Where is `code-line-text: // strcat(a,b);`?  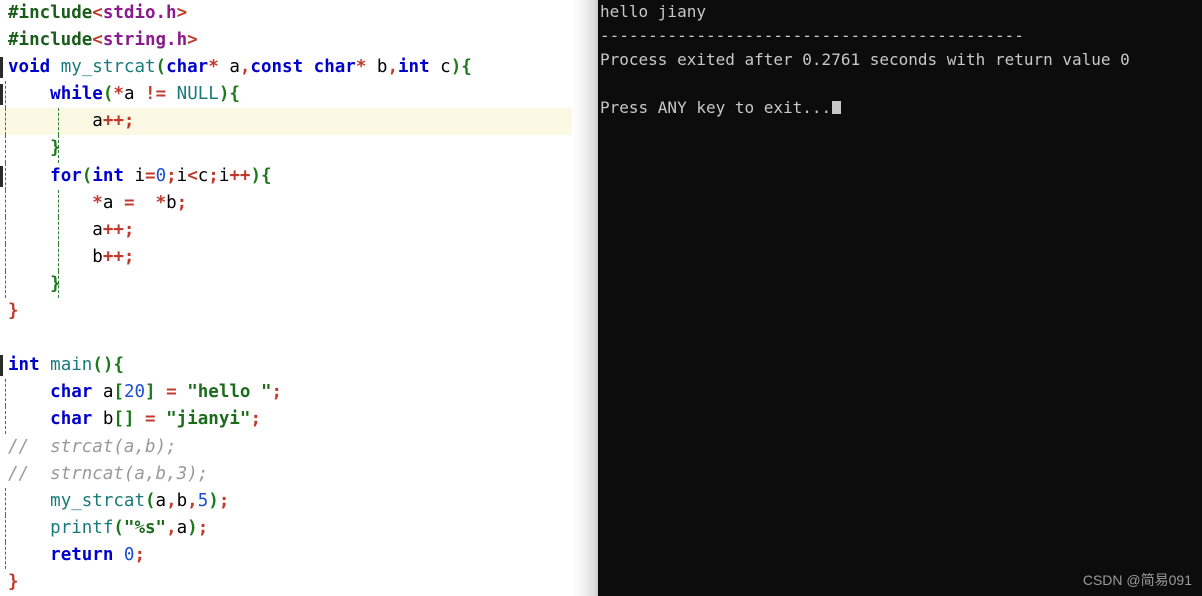
code-line-text: // strcat(a,b); is located at coordinates (92, 446).